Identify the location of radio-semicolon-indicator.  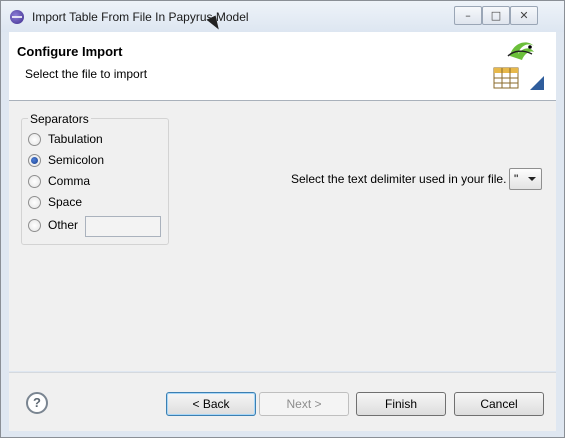
(34, 160).